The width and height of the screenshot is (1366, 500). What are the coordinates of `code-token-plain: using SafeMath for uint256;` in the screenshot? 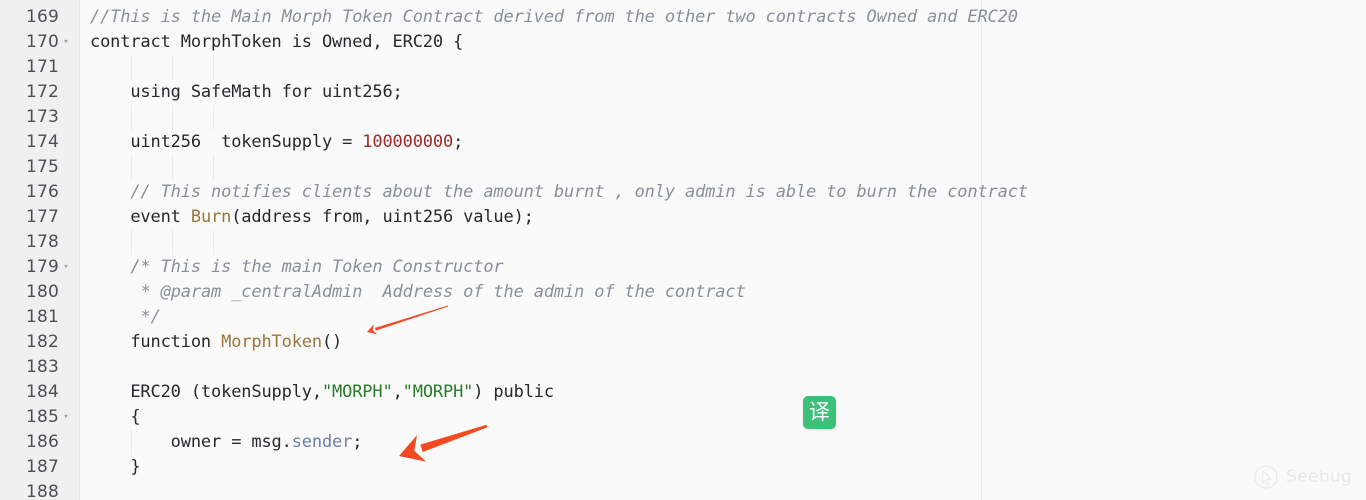 It's located at (246, 92).